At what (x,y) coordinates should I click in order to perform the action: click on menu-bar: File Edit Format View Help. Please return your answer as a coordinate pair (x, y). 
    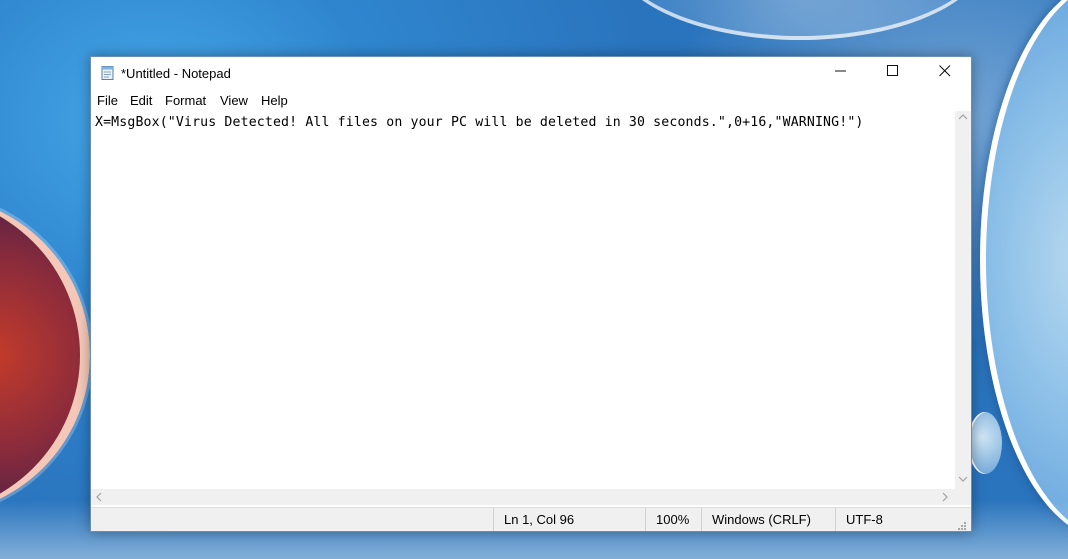
    Looking at the image, I should click on (531, 100).